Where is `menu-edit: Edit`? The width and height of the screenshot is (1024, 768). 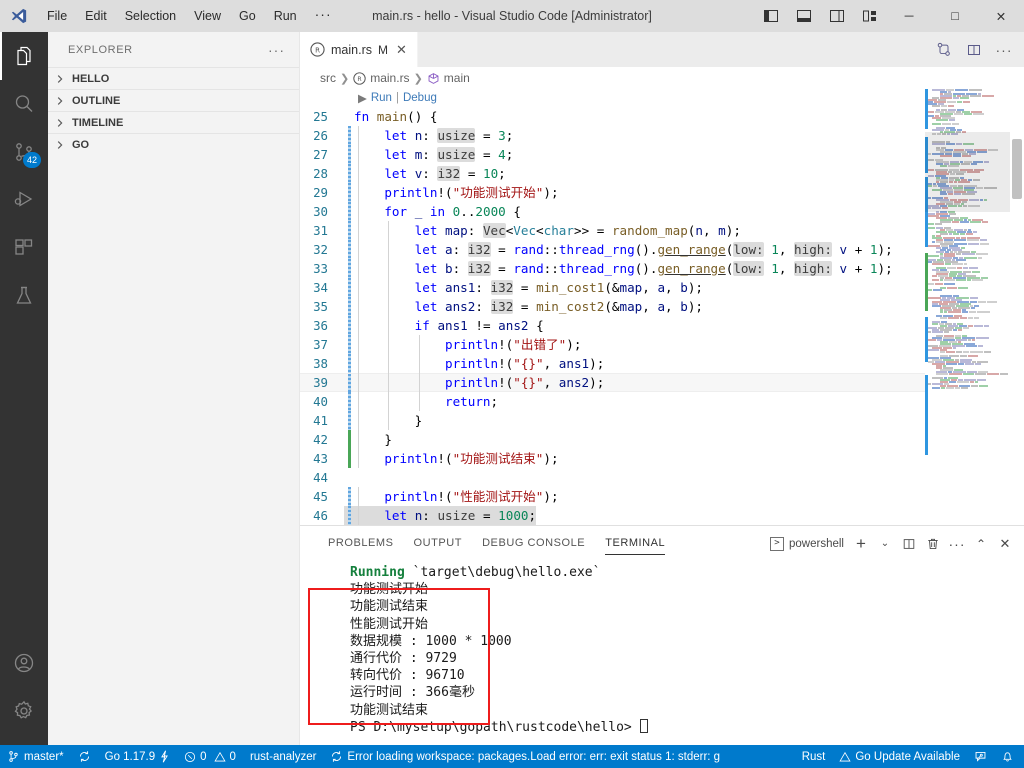
menu-edit: Edit is located at coordinates (96, 16).